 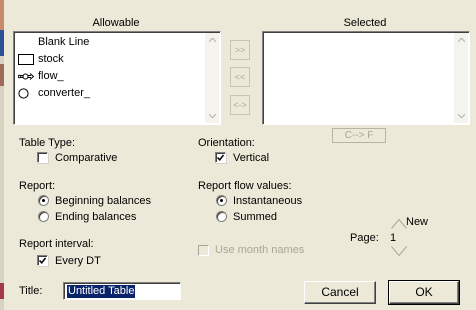 What do you see at coordinates (399, 251) in the screenshot?
I see `page-down-arrow-icon` at bounding box center [399, 251].